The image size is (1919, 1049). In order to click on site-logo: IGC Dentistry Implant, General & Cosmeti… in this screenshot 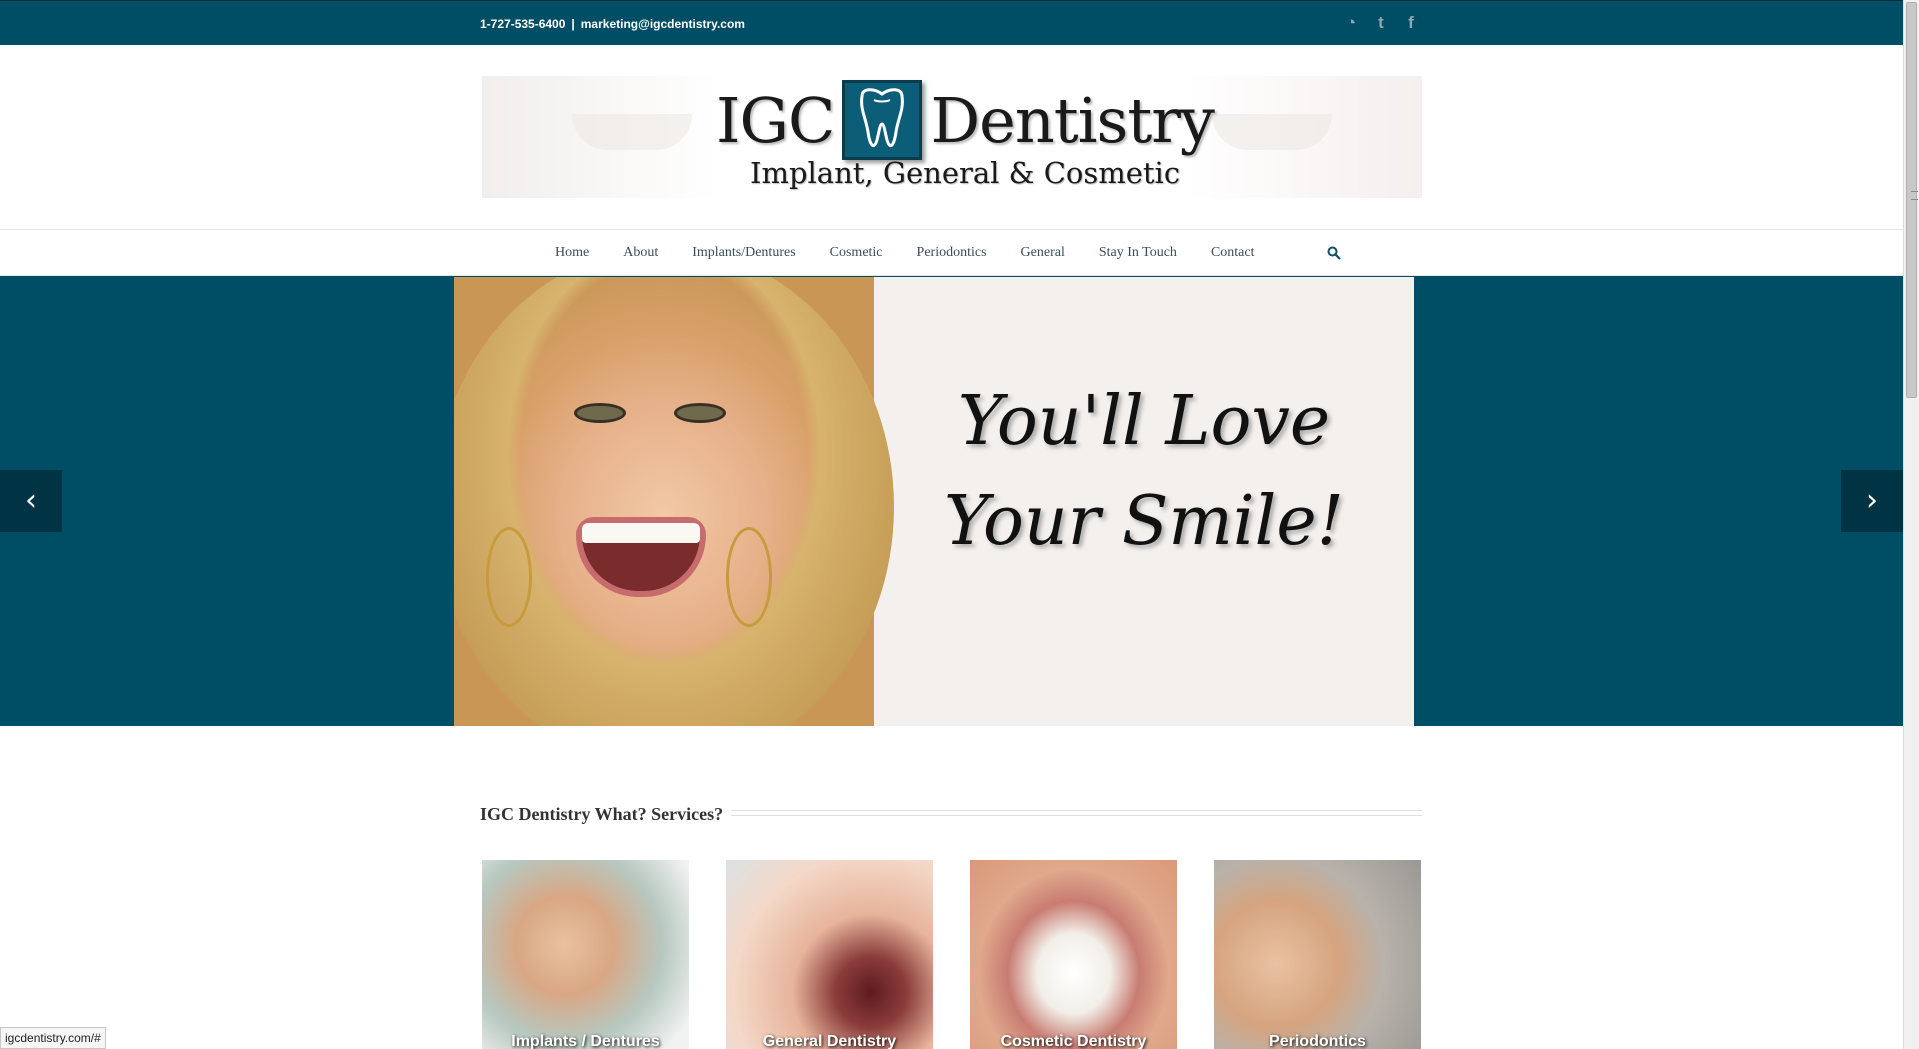, I will do `click(966, 137)`.